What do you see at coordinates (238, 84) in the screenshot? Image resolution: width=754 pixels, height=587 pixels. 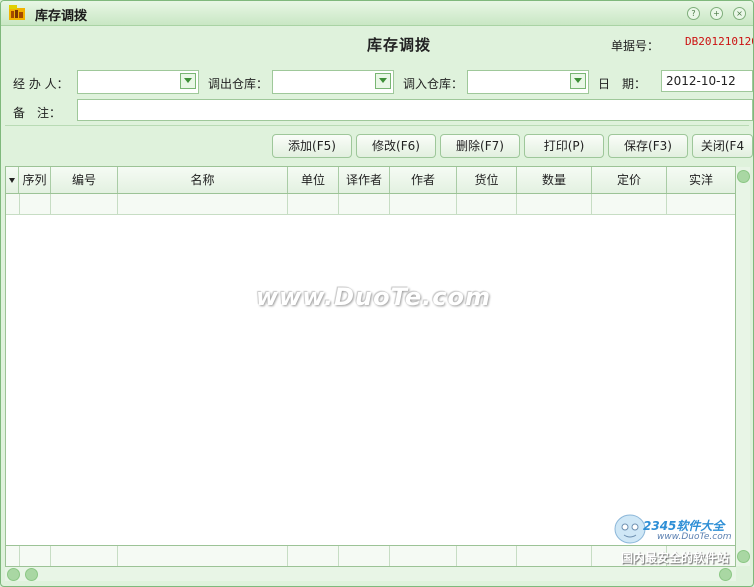 I see `out-warehouse-label: 调出仓库：` at bounding box center [238, 84].